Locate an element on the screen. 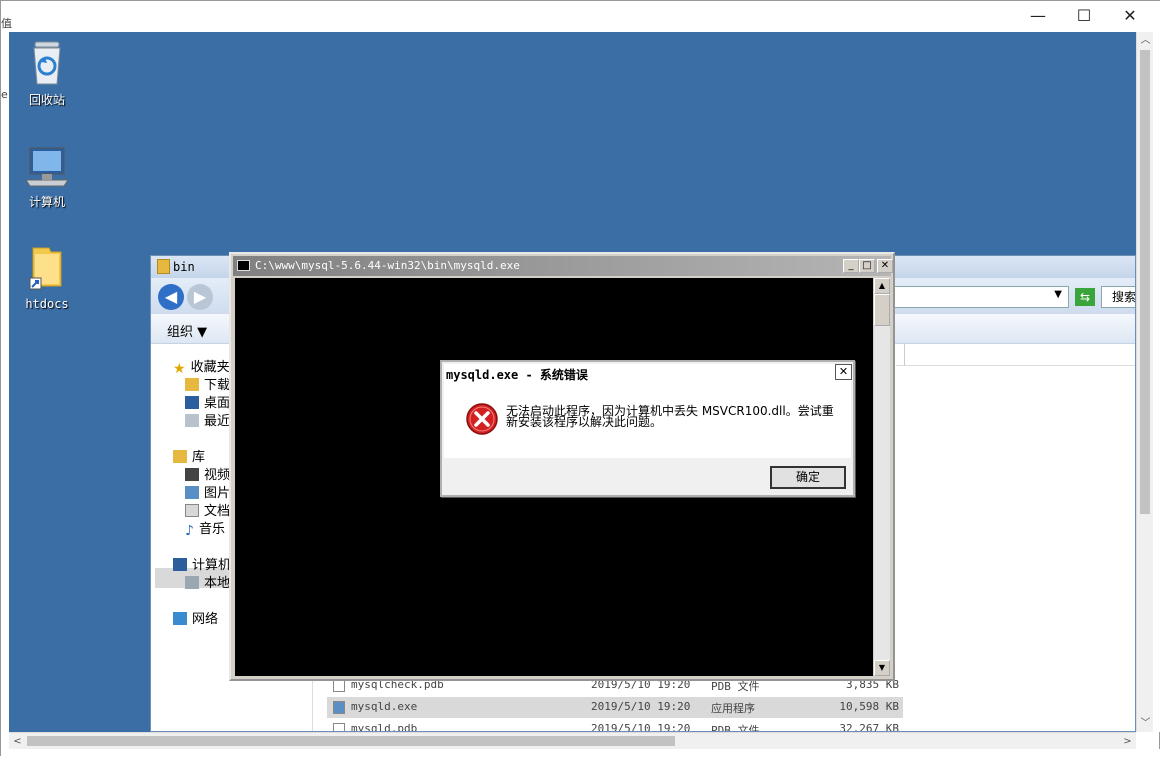 Image resolution: width=1160 pixels, height=757 pixels. desktop-folder-icon is located at coordinates (192, 402).